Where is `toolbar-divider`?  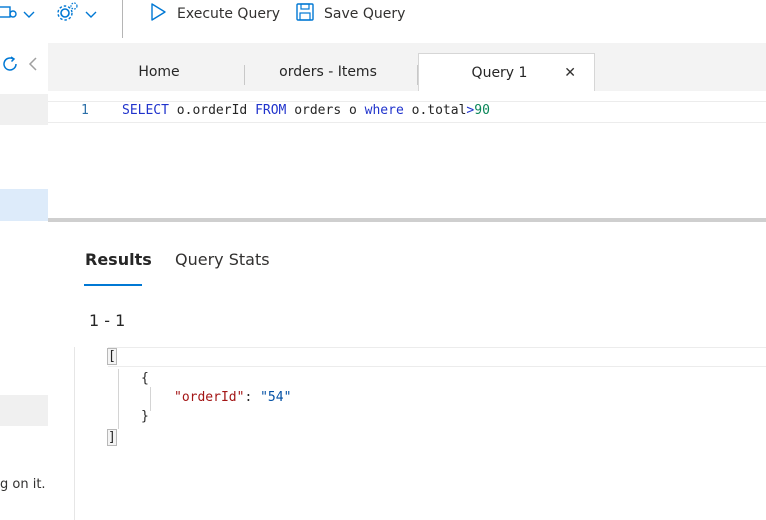
toolbar-divider is located at coordinates (122, 19).